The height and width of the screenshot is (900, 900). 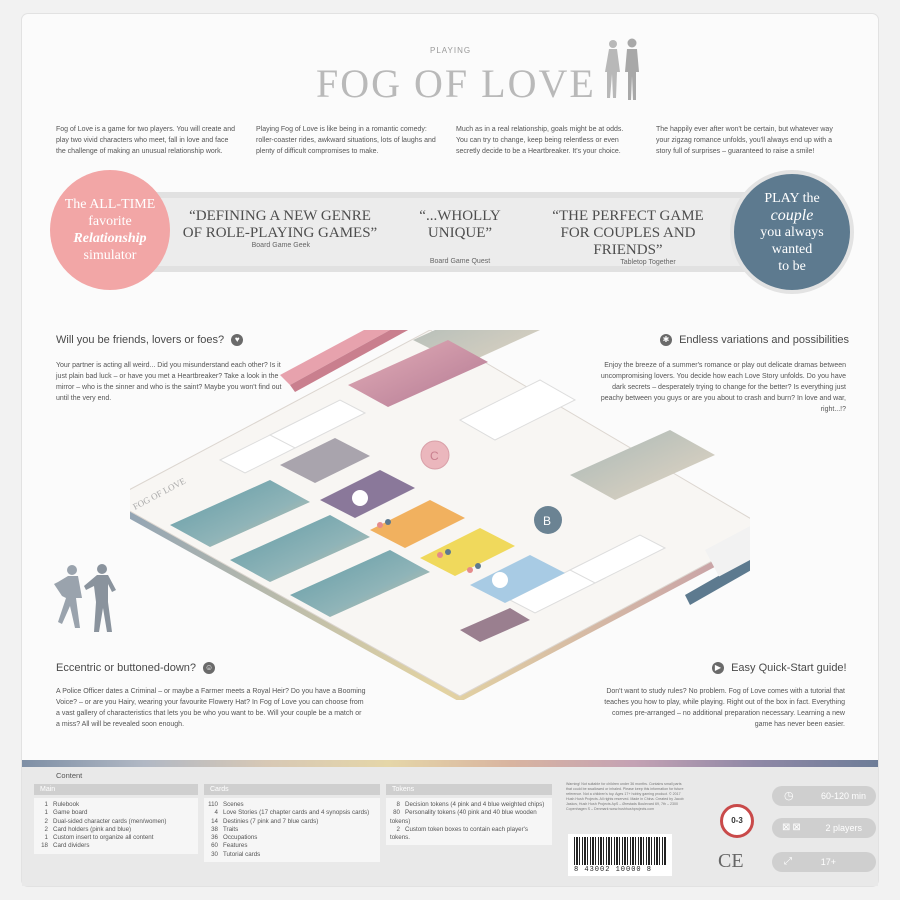 What do you see at coordinates (69, 775) in the screenshot?
I see `content-heading: Content` at bounding box center [69, 775].